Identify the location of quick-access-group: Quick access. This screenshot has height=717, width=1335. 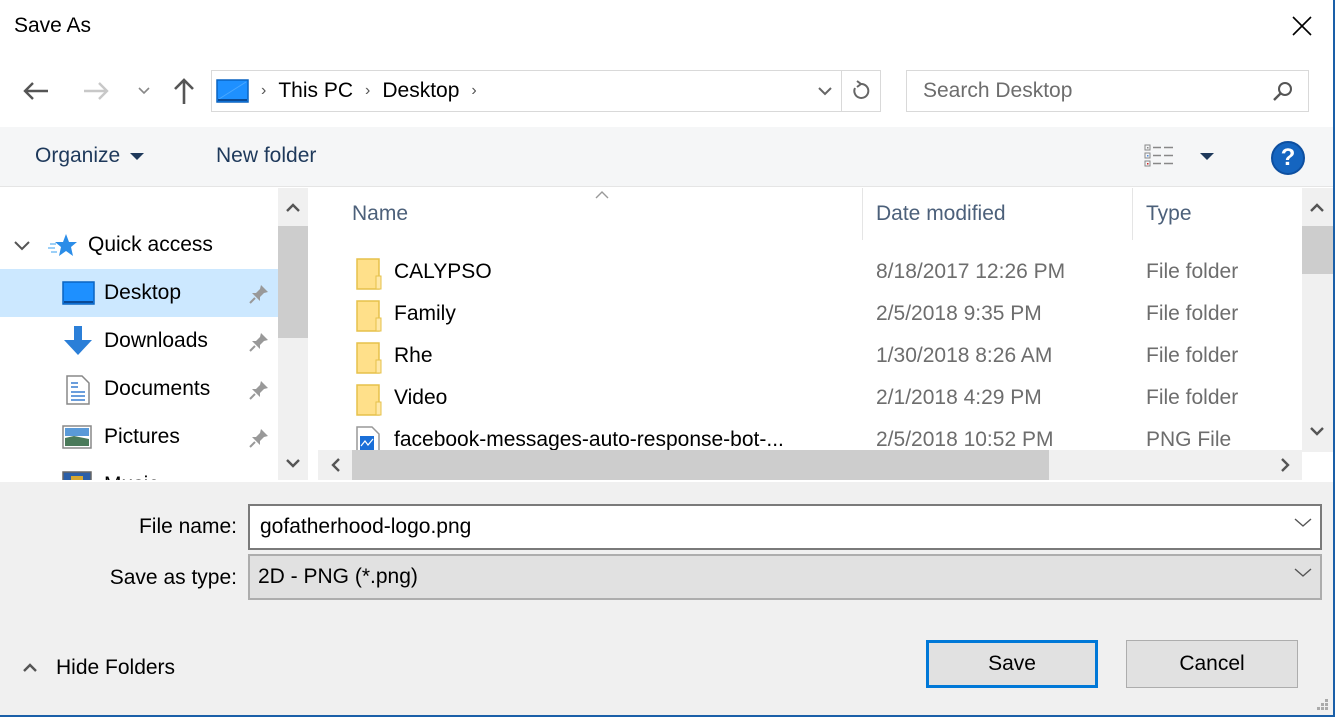
(139, 245).